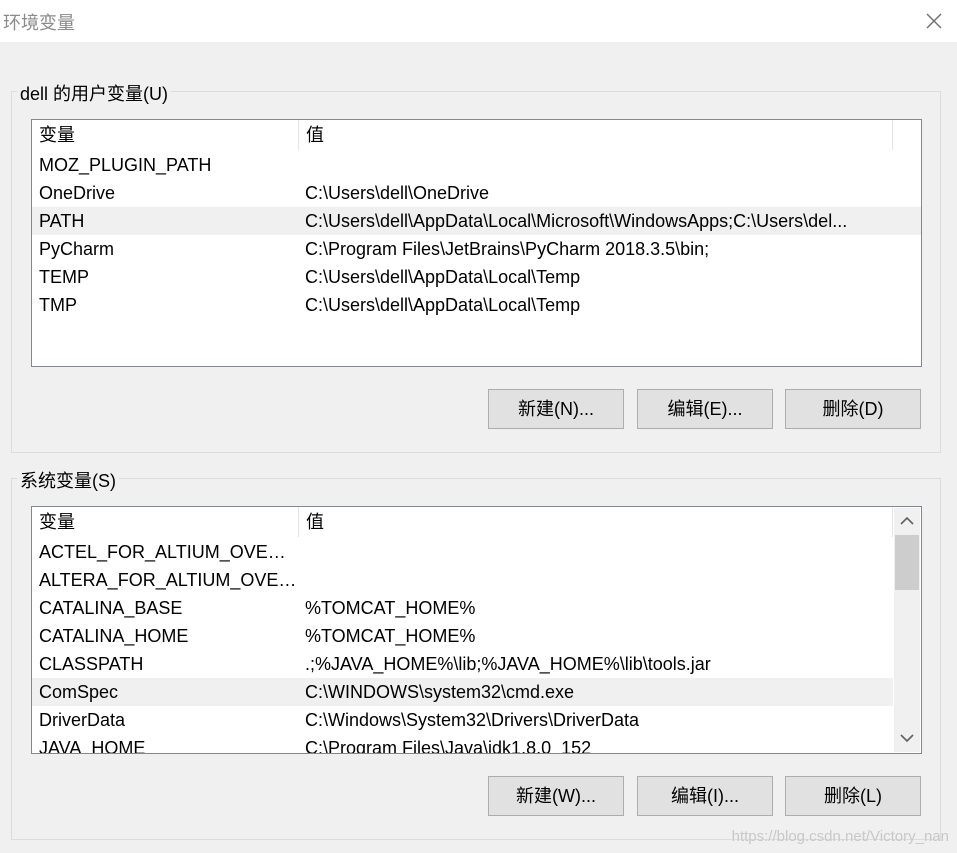 The width and height of the screenshot is (957, 853). I want to click on row-variable-name: ComSpec, so click(79, 692).